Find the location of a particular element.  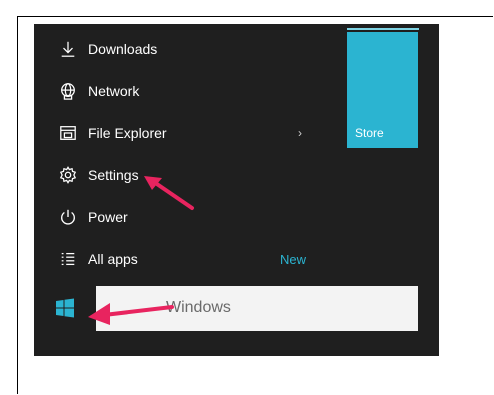

menu-item-label: Downloads is located at coordinates (123, 49).